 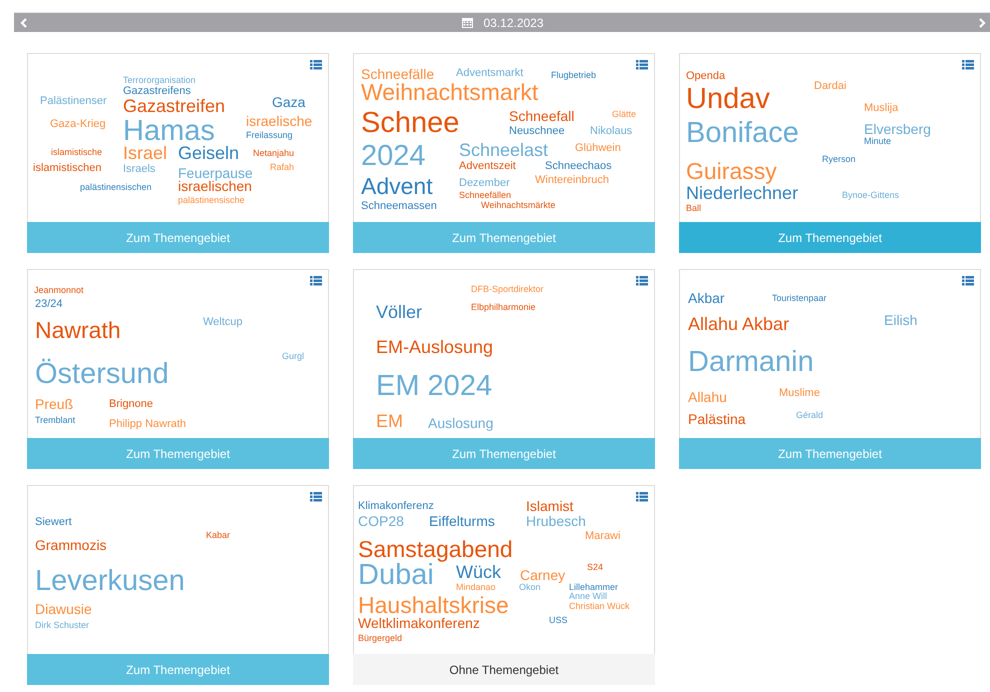 I want to click on cloud-word: Schneefälle, so click(x=397, y=74).